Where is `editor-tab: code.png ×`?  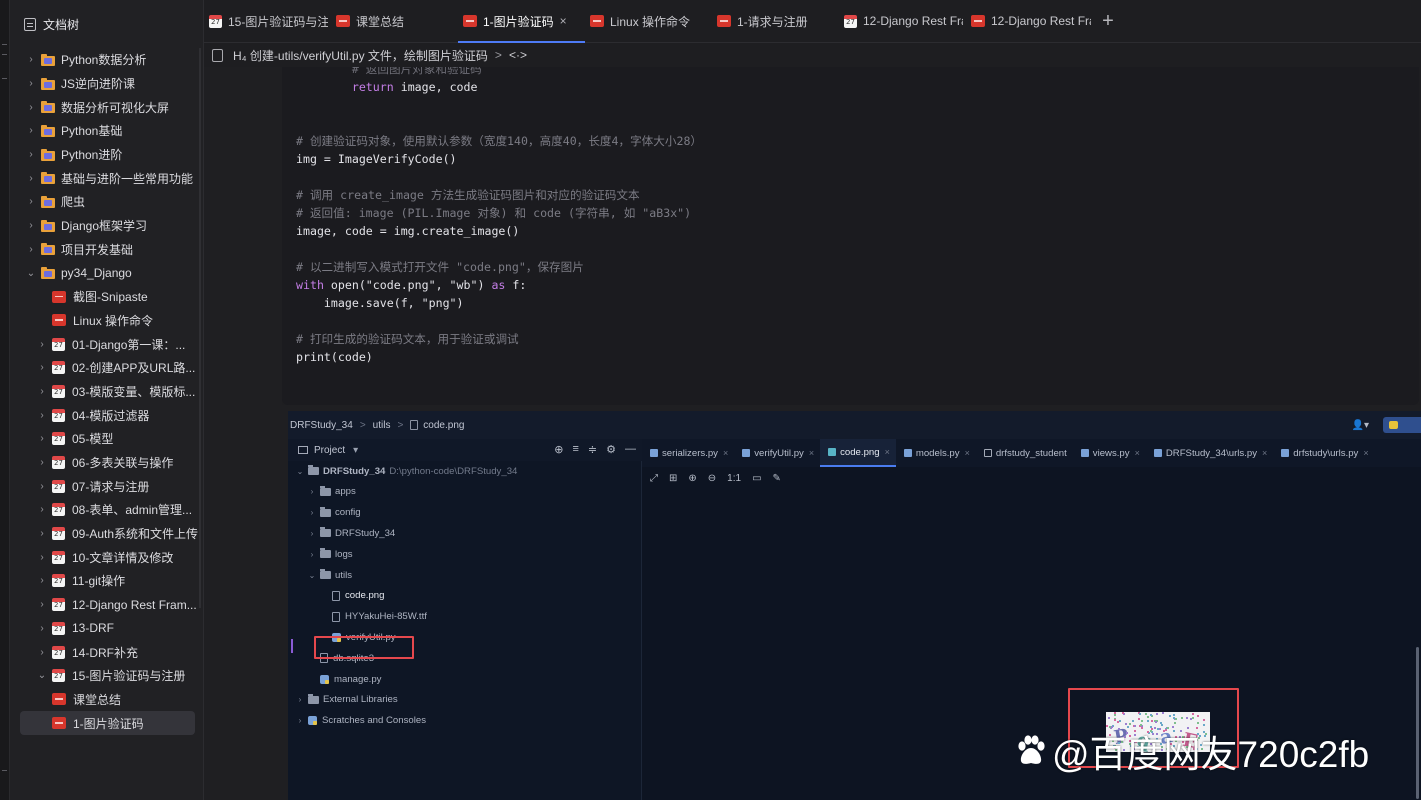
editor-tab: code.png × is located at coordinates (858, 453).